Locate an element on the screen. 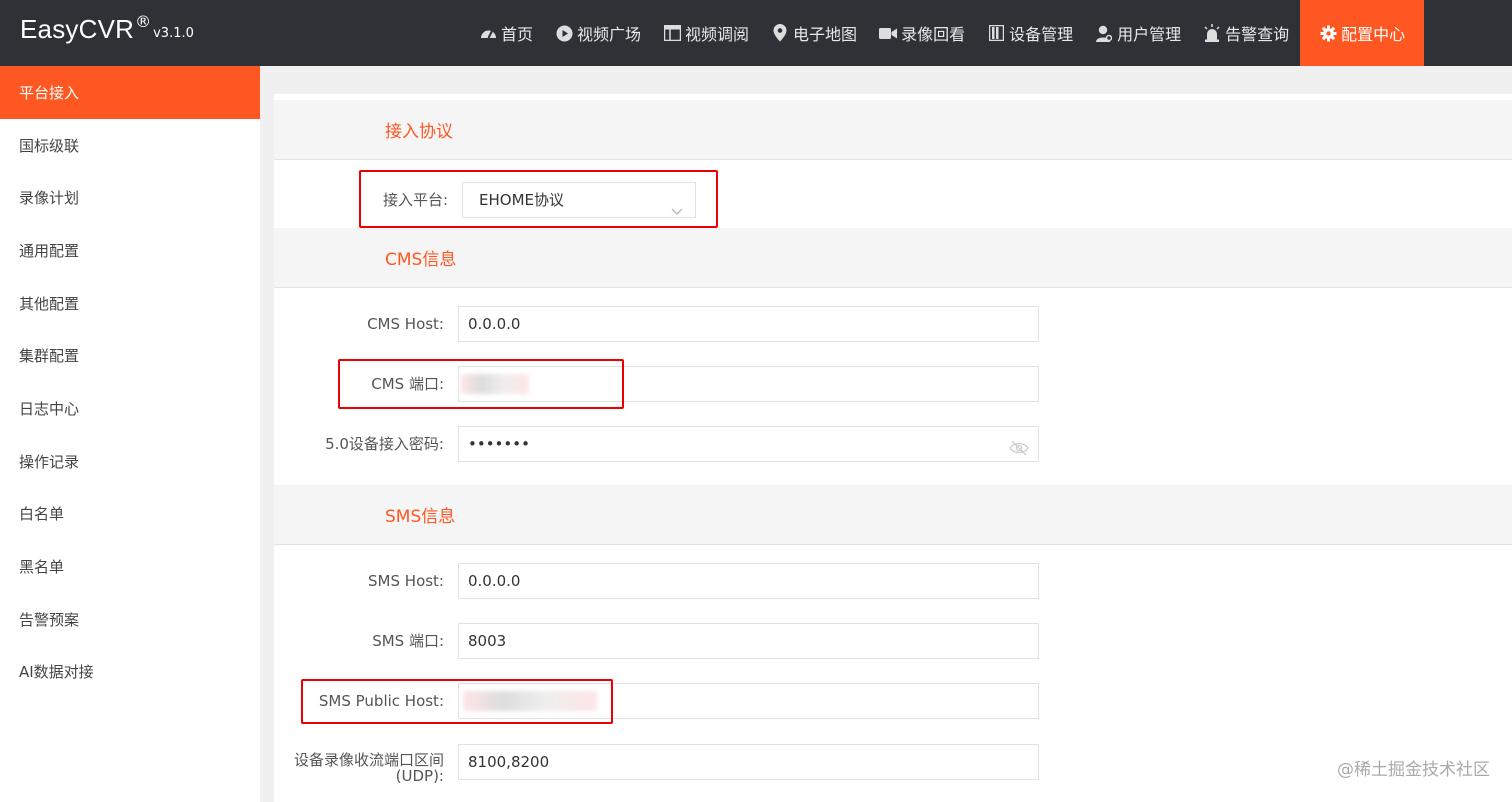 The width and height of the screenshot is (1512, 802). device-password-input: ••••••• is located at coordinates (748, 444).